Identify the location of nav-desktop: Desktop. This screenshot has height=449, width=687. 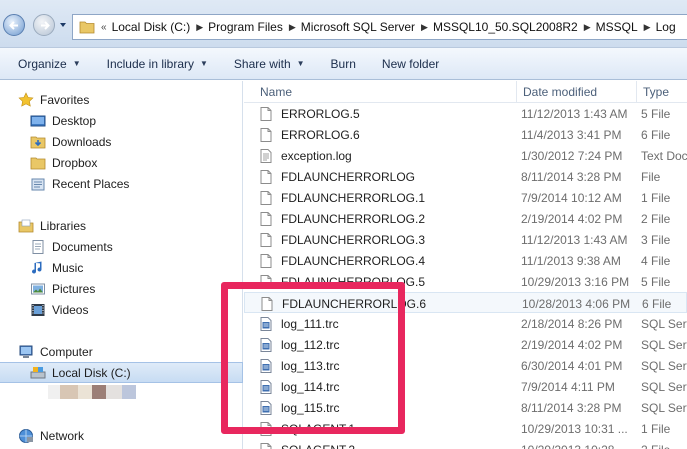
(121, 120).